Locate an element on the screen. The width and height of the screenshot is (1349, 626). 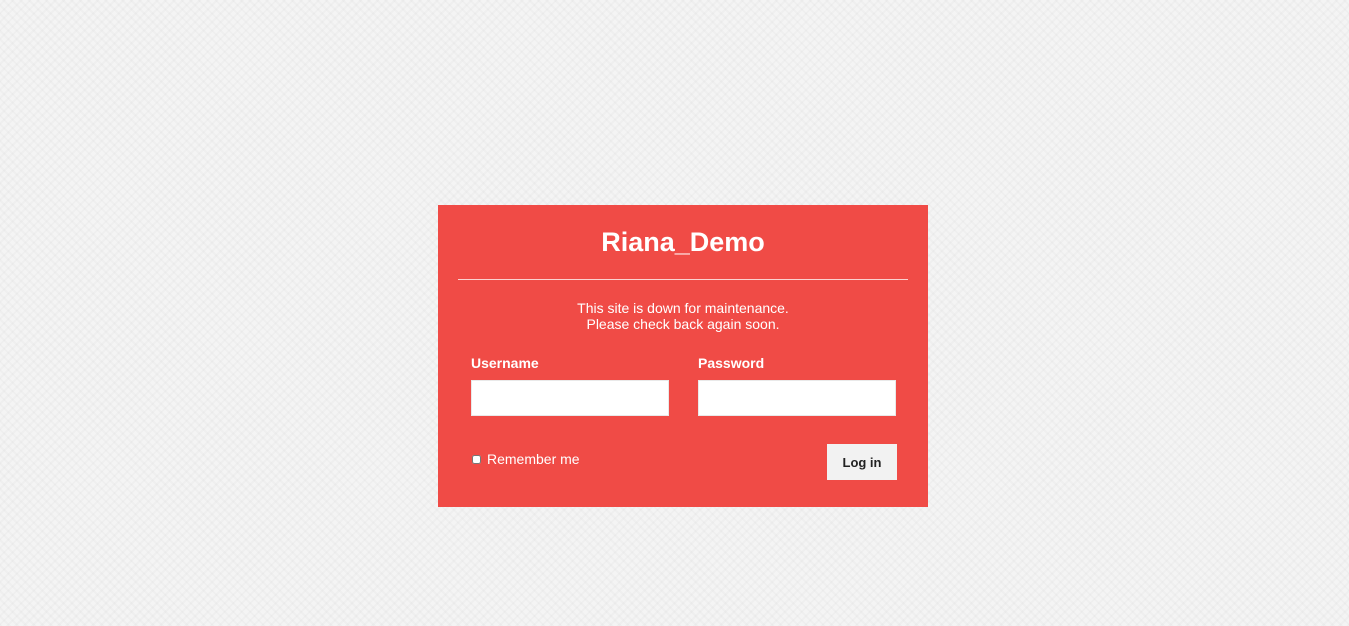
maintenance-notice-line-1: This site is down for maintenance. is located at coordinates (683, 308).